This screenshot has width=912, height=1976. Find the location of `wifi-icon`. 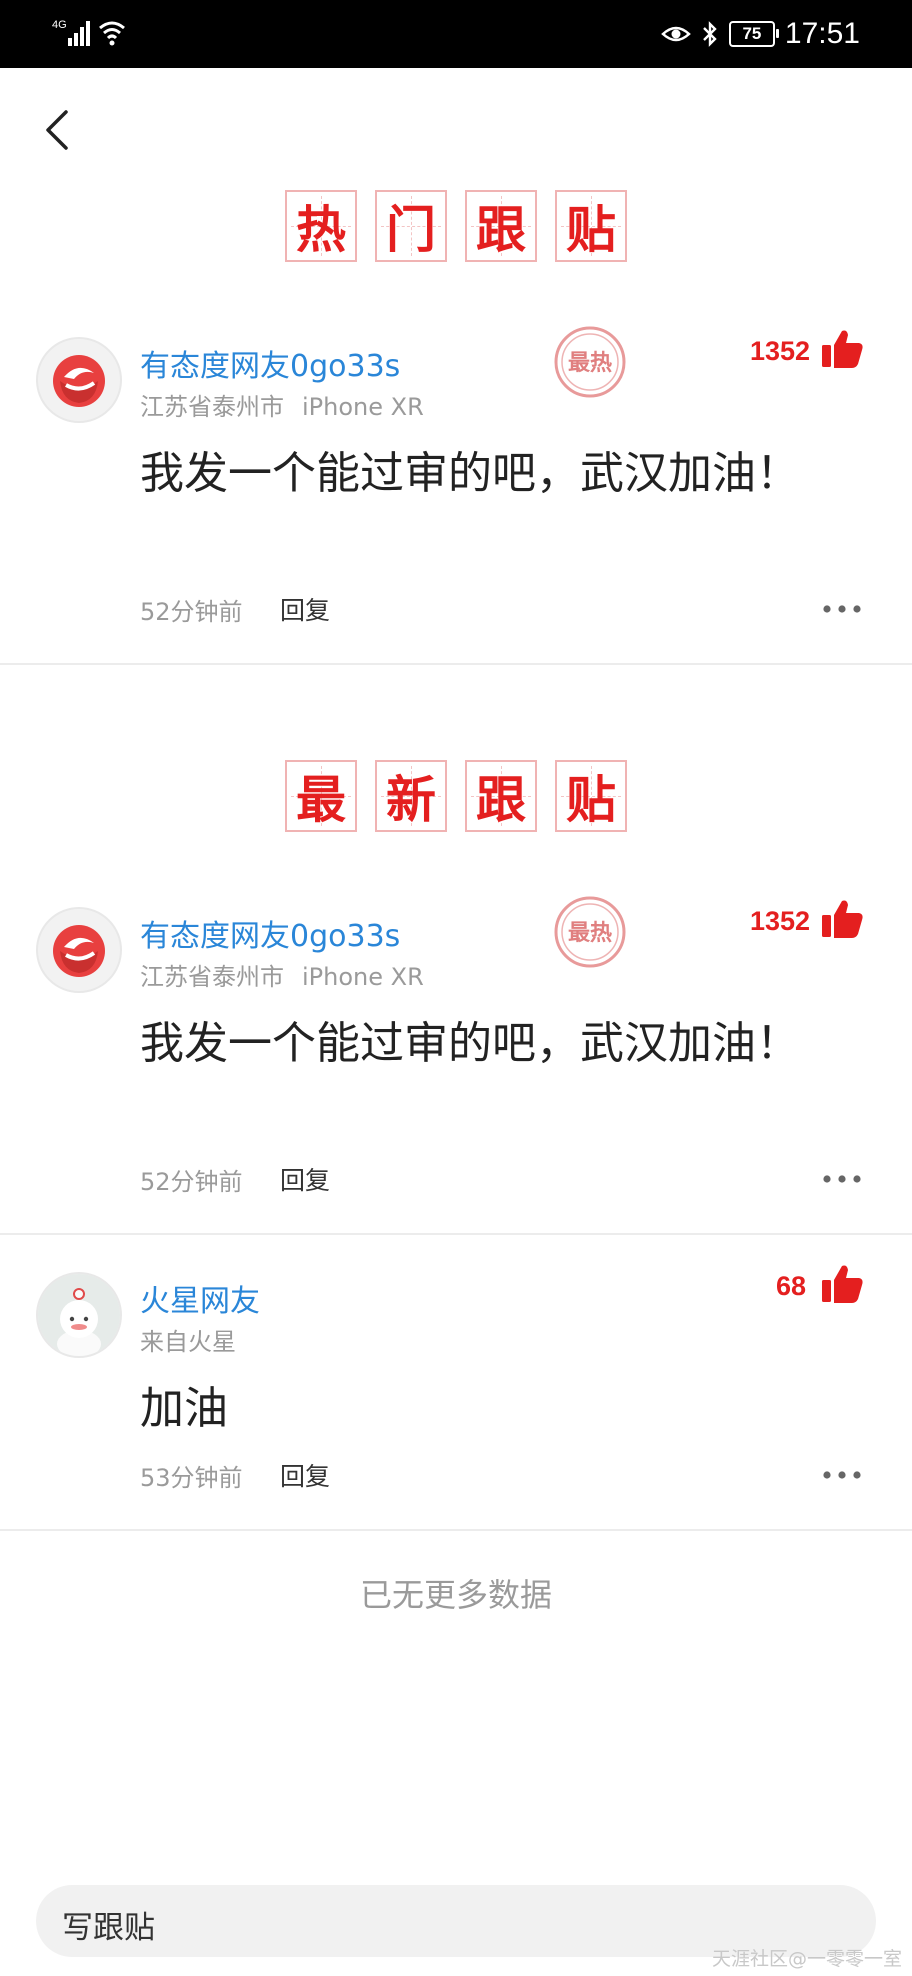

wifi-icon is located at coordinates (112, 33).